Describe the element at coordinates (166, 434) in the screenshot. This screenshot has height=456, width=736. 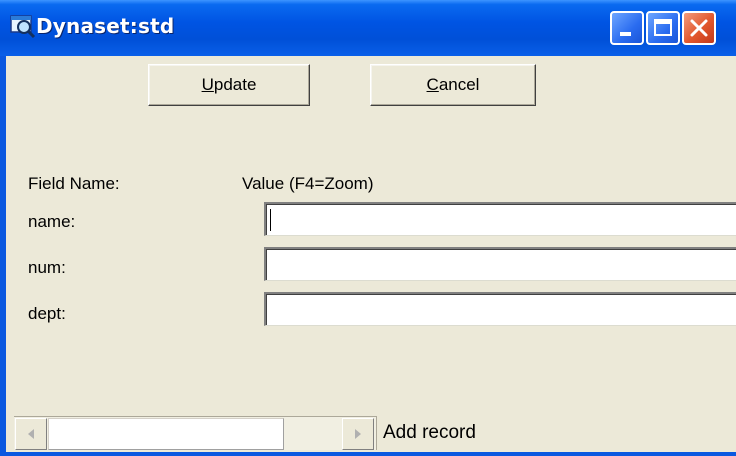
I see `scroll-thumb` at that location.